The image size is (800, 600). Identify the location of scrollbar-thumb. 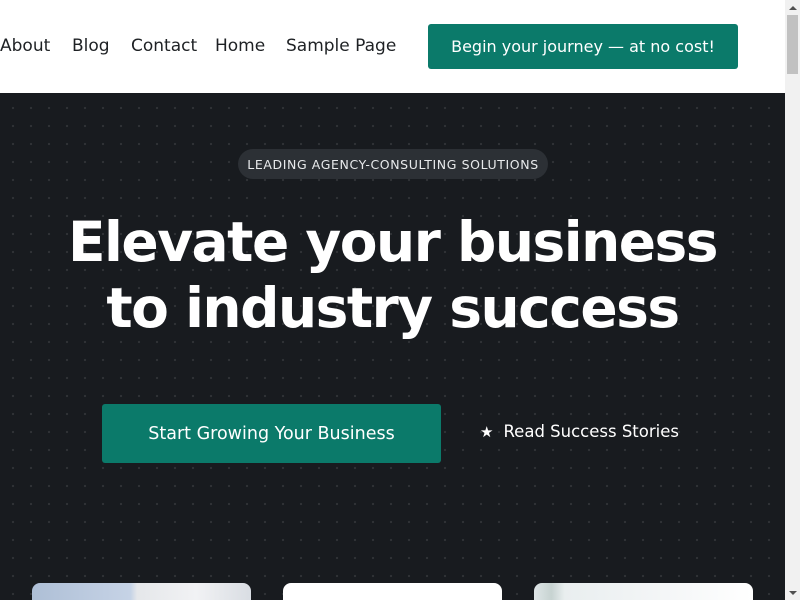
(792, 44).